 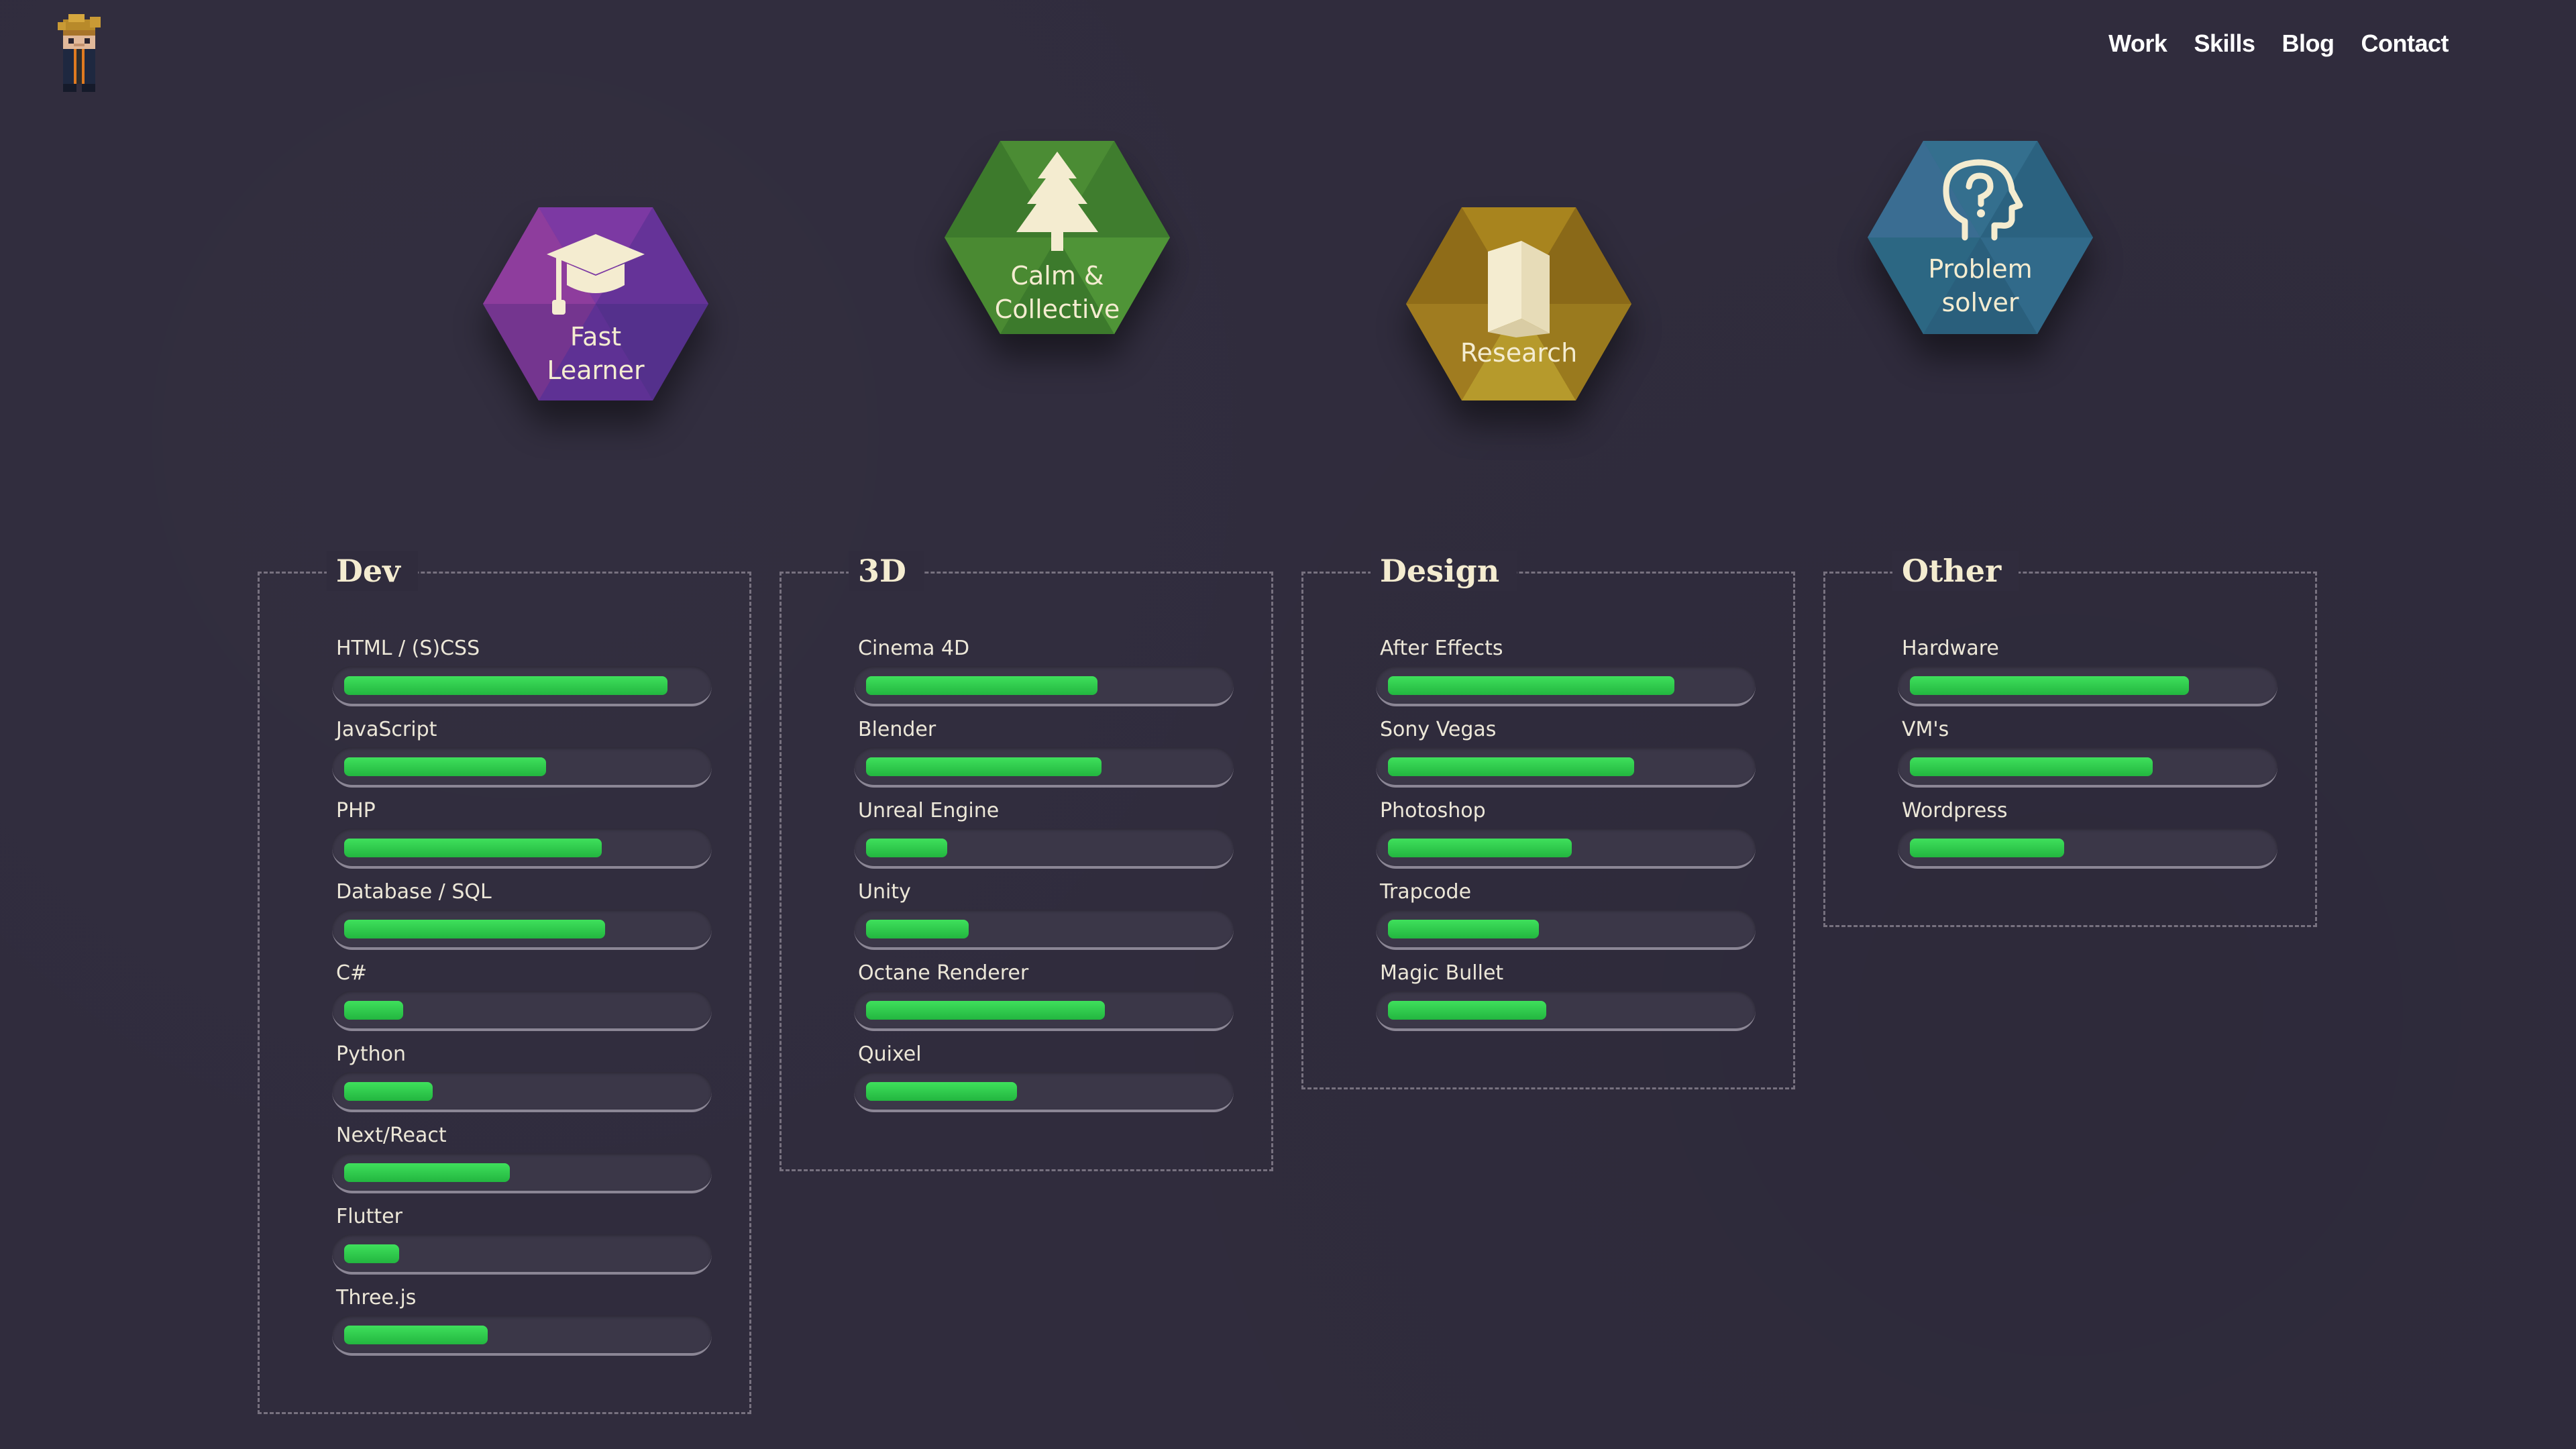 I want to click on avatar-logo, so click(x=80, y=53).